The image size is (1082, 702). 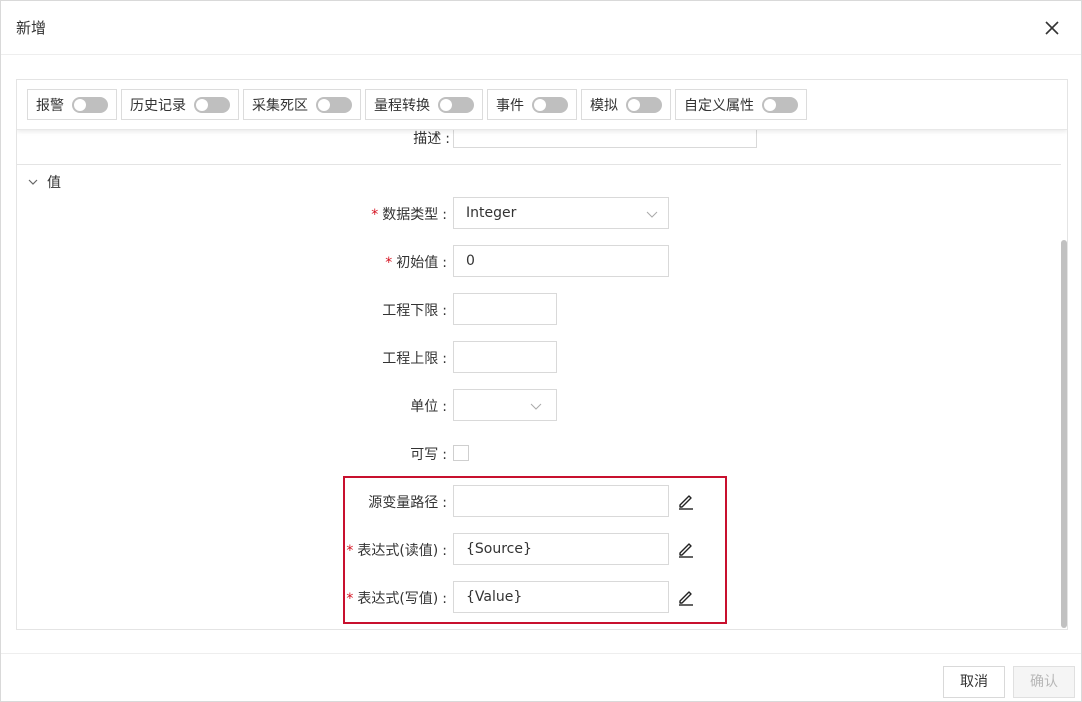 I want to click on toggle-custom-attributes: 自定义属性, so click(x=741, y=104).